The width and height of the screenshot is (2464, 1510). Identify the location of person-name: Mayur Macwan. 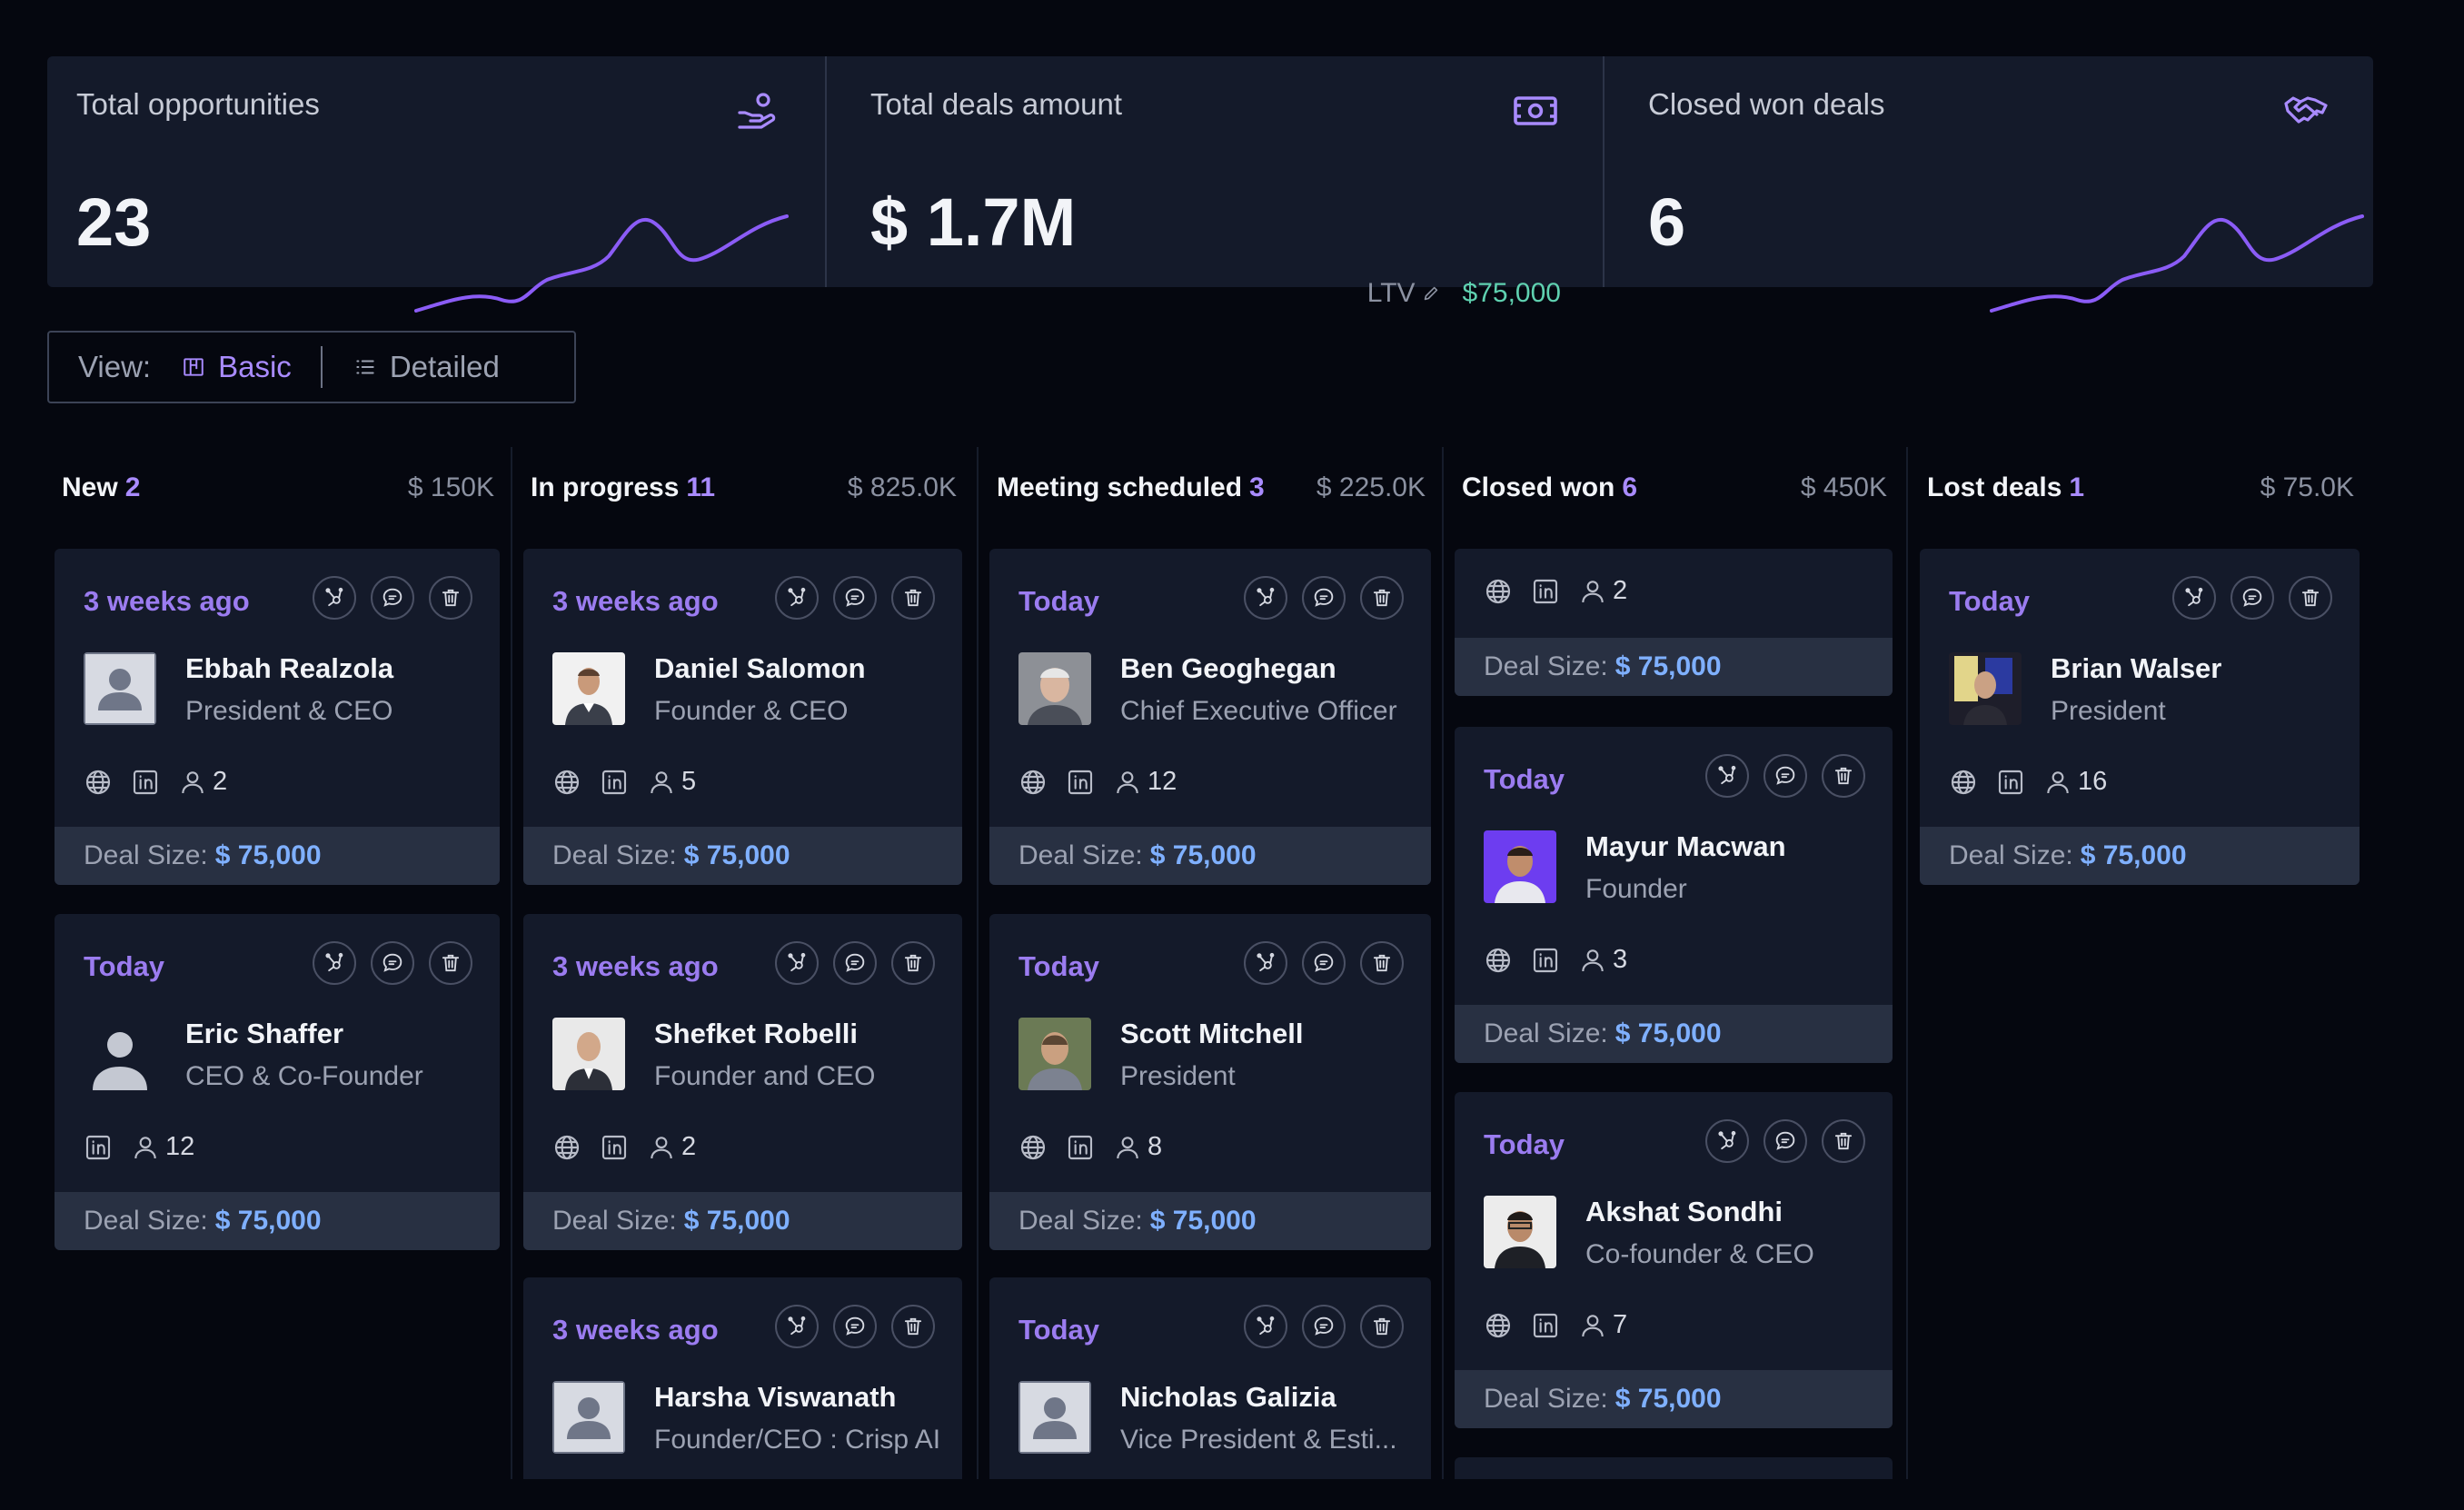
(1686, 846).